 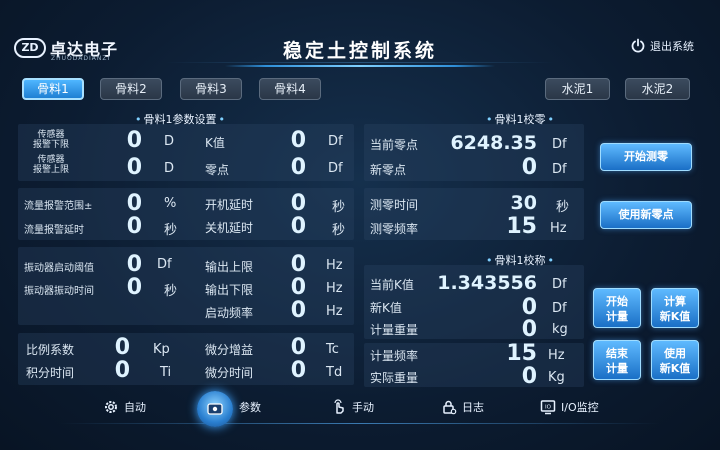 What do you see at coordinates (332, 349) in the screenshot?
I see `tc-unit: Tc` at bounding box center [332, 349].